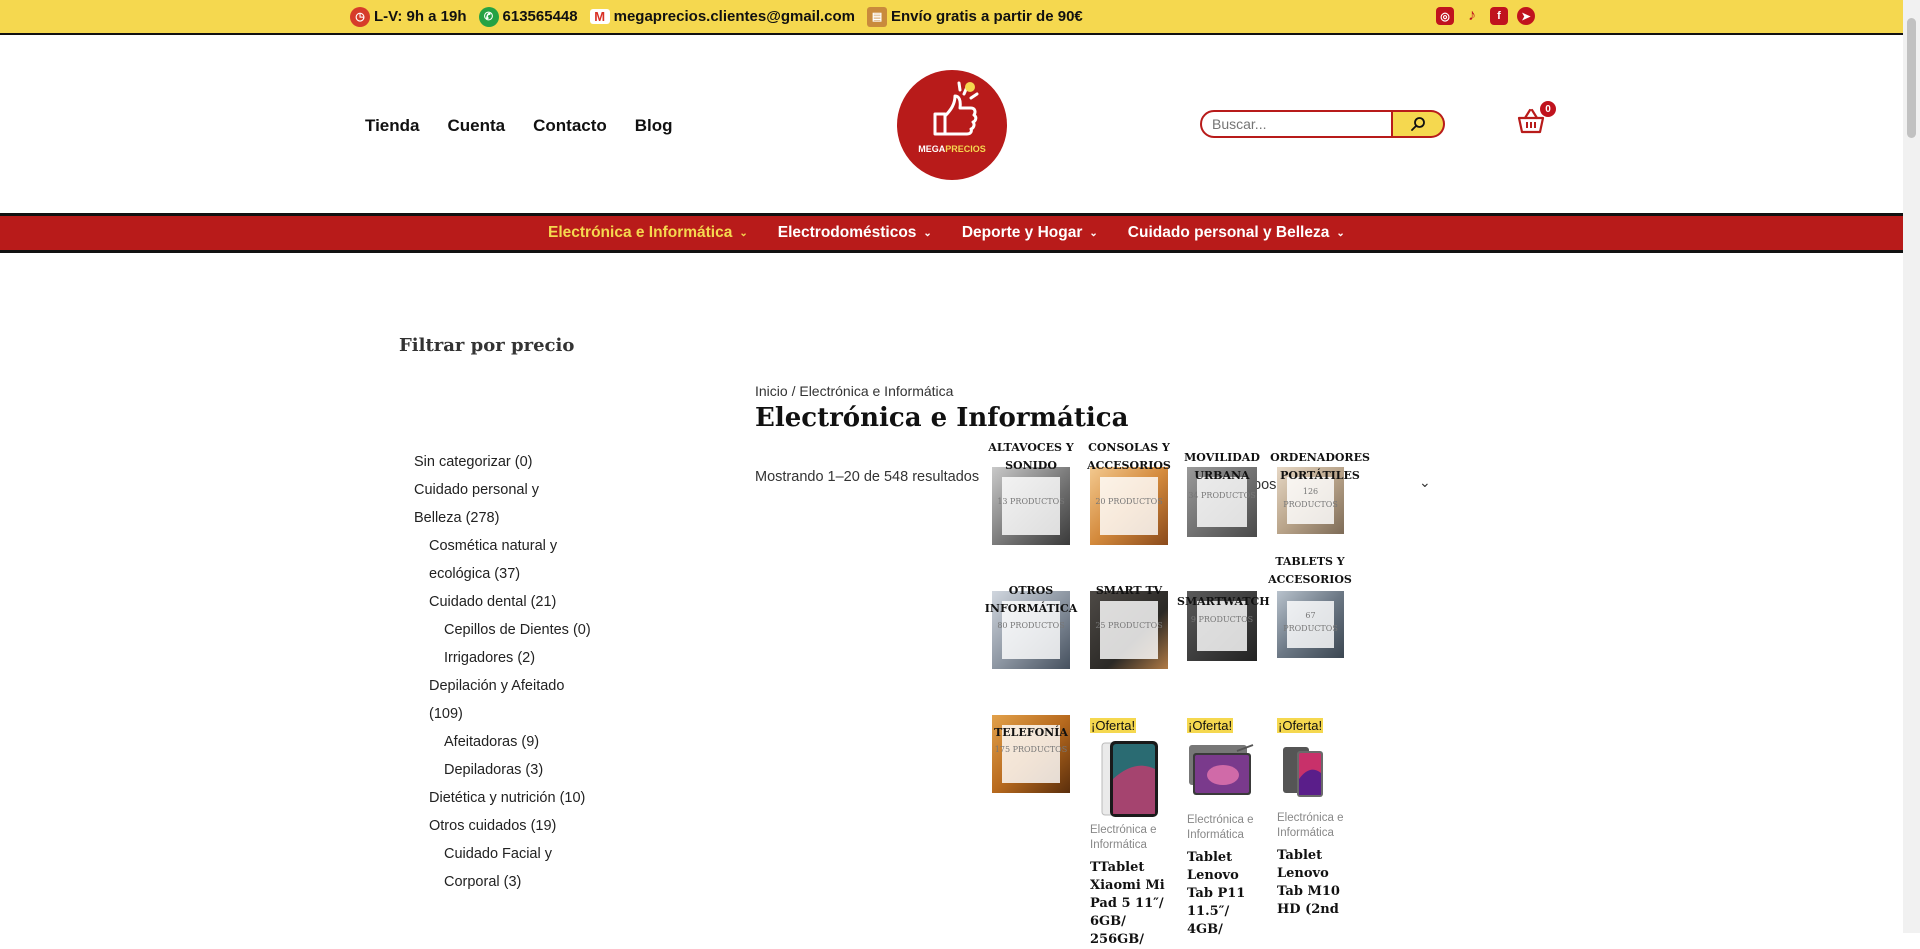 The height and width of the screenshot is (949, 1920). I want to click on price-filter-title: Filtrar por precio, so click(487, 345).